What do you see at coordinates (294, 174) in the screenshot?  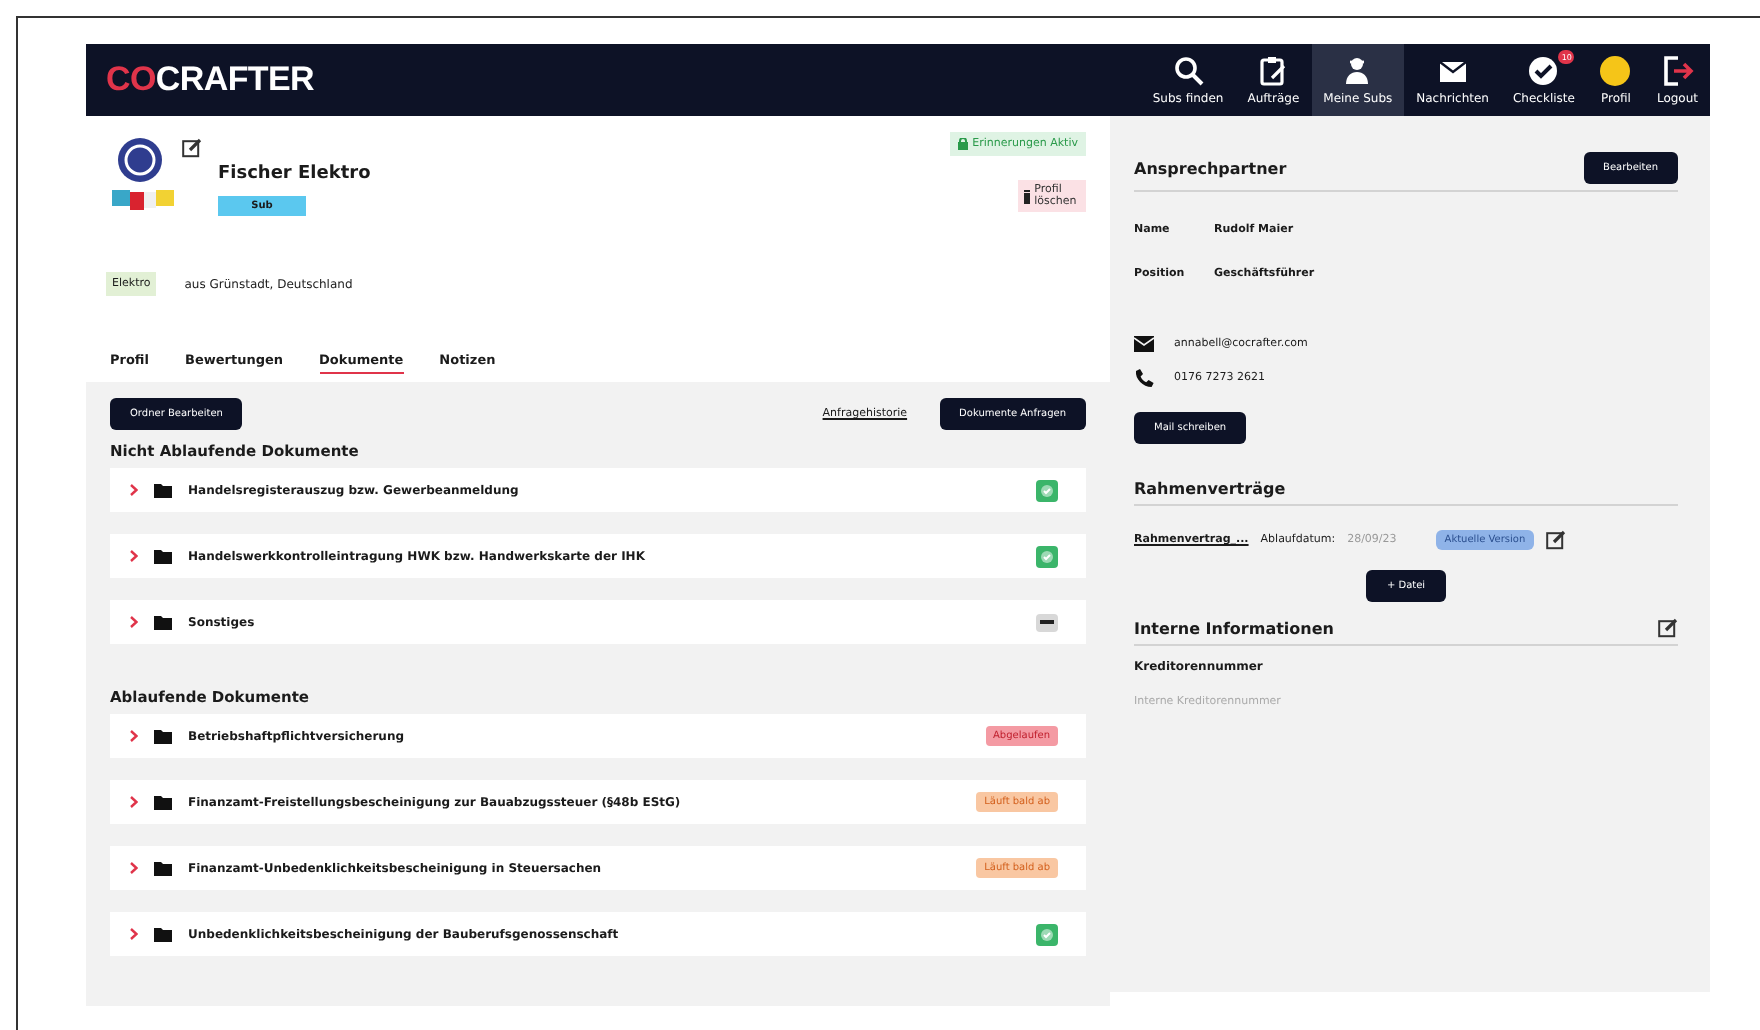 I see `company-name: Fischer Elektro` at bounding box center [294, 174].